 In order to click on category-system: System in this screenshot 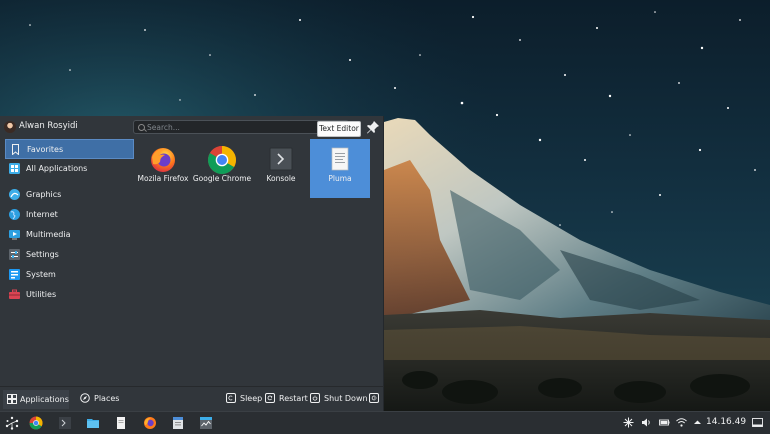, I will do `click(69, 275)`.